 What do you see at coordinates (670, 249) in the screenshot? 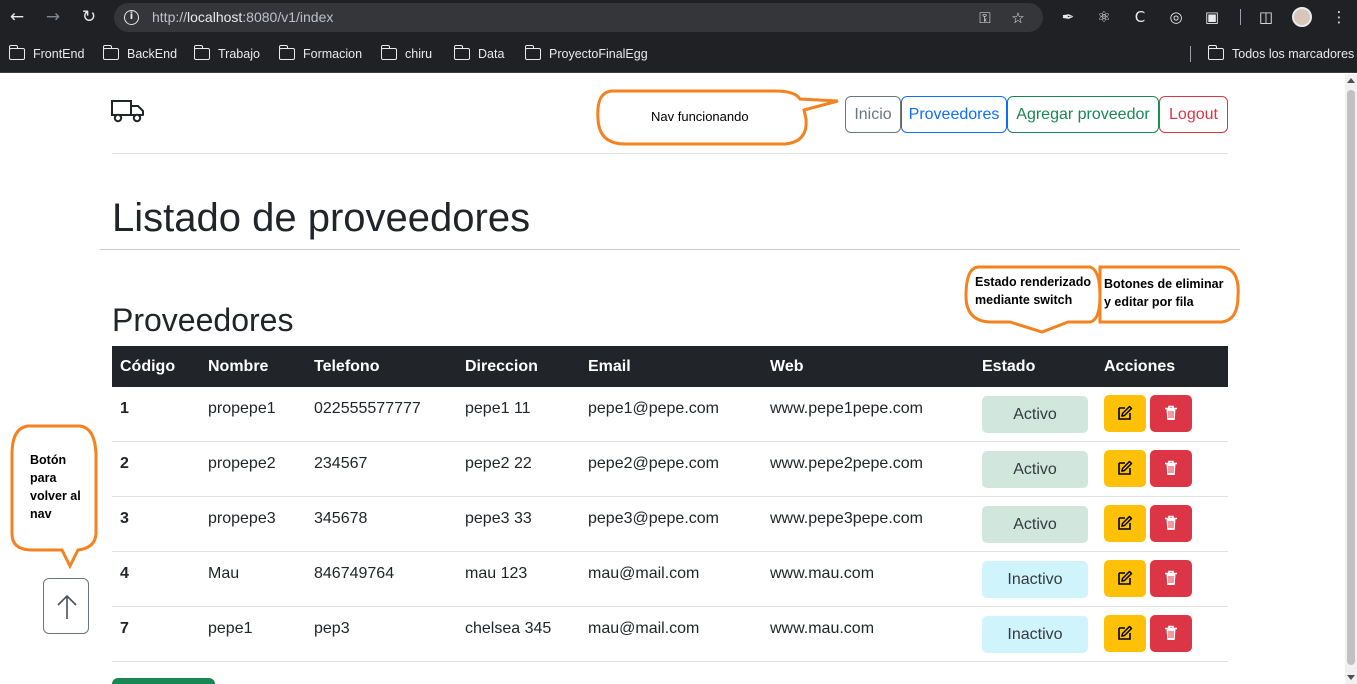
I see `title-divider` at bounding box center [670, 249].